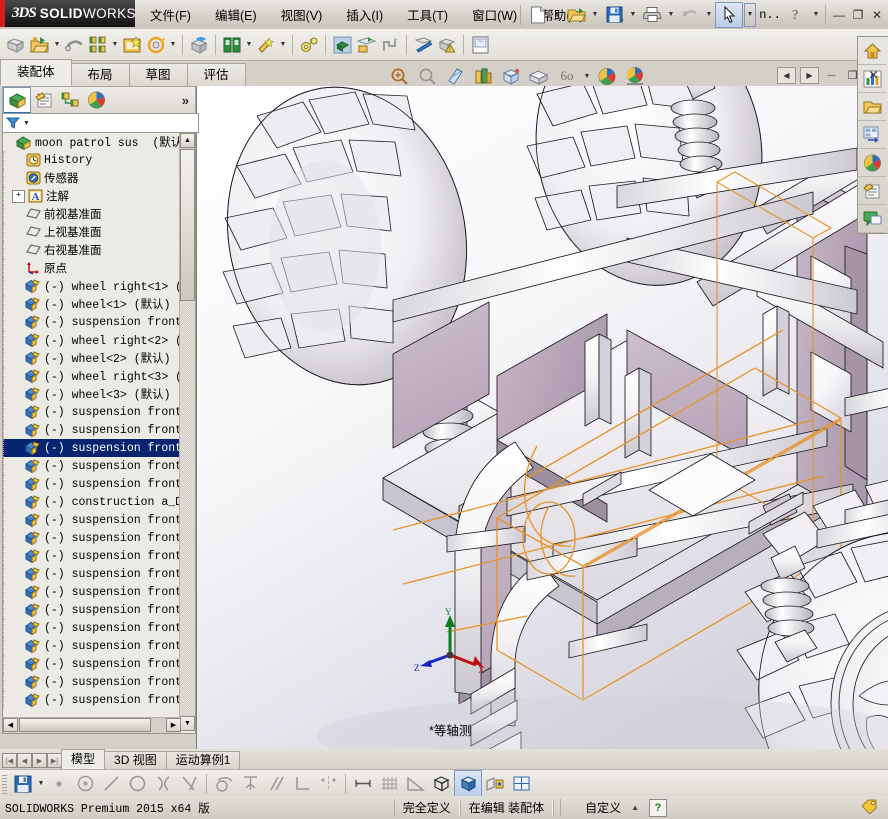 The width and height of the screenshot is (888, 819). I want to click on menu-view: 视图(V), so click(302, 14).